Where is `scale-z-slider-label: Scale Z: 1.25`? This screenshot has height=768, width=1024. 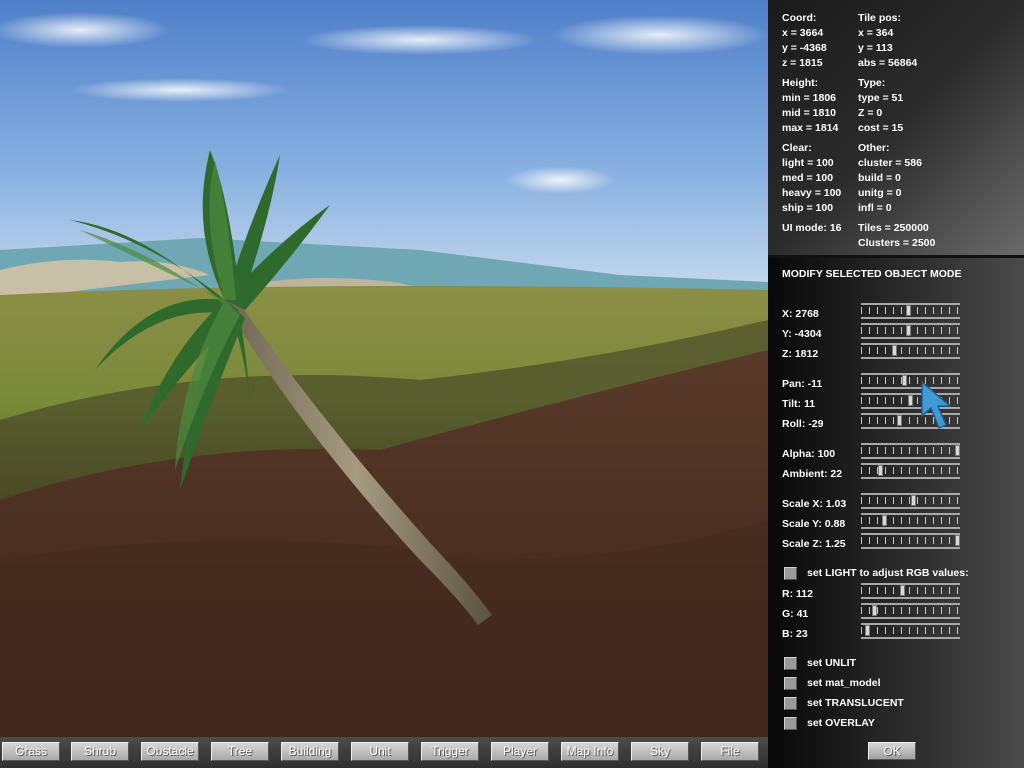 scale-z-slider-label: Scale Z: 1.25 is located at coordinates (814, 544).